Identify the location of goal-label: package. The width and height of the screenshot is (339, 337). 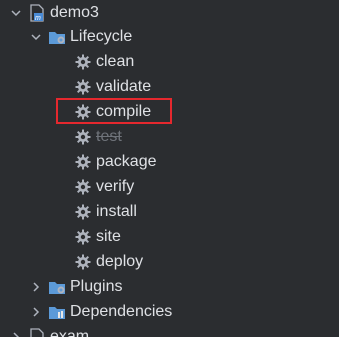
(126, 161).